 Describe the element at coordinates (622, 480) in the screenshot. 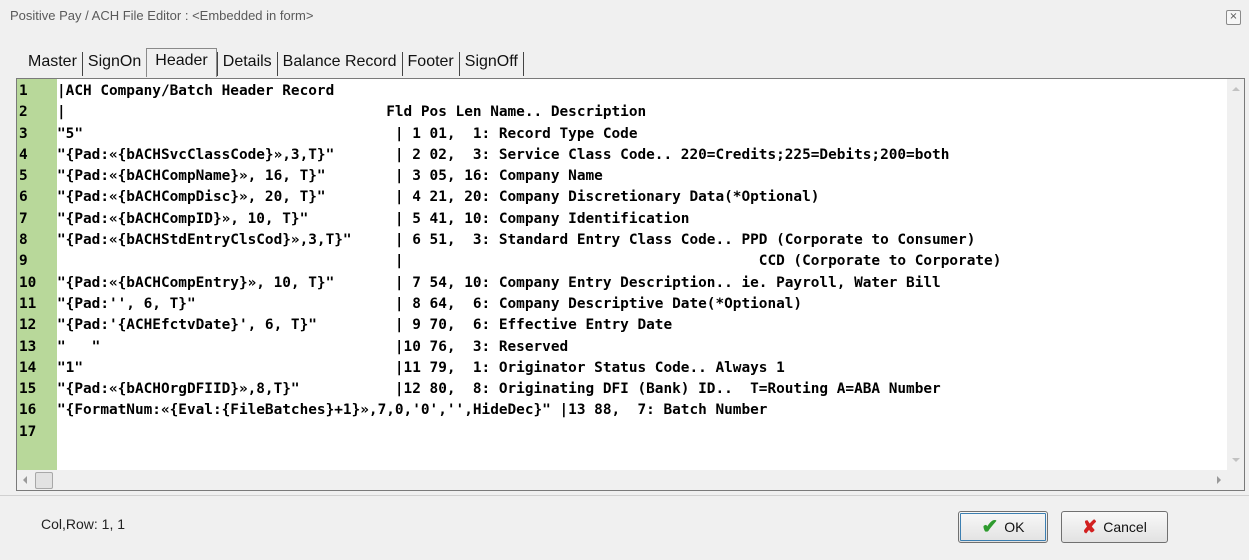

I see `horizontal-scrollbar` at that location.